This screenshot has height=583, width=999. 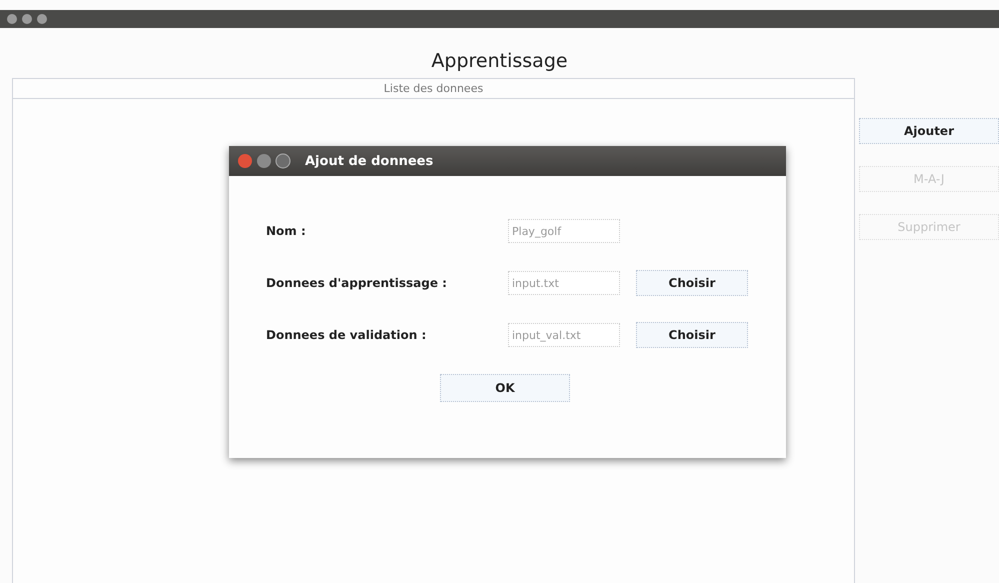 What do you see at coordinates (28, 19) in the screenshot?
I see `window-controls-icon` at bounding box center [28, 19].